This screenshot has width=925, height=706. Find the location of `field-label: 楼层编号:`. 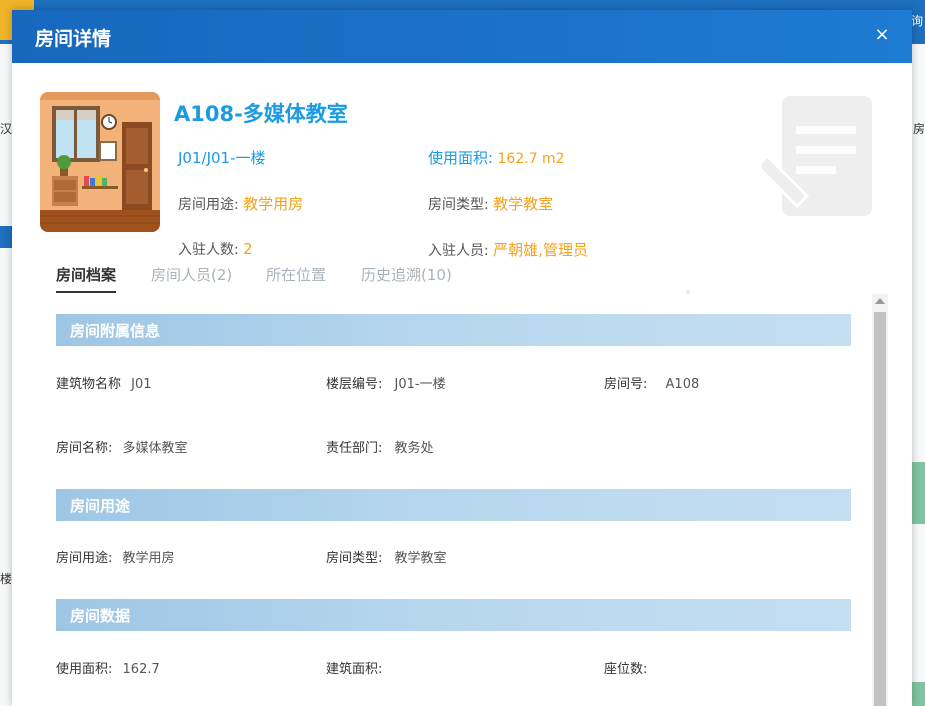

field-label: 楼层编号: is located at coordinates (354, 384).